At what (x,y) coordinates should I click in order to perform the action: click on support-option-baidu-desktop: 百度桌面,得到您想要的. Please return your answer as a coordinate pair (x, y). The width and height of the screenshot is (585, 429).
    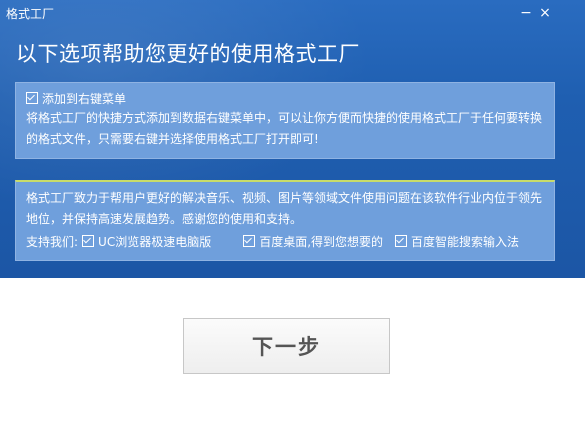
    Looking at the image, I should click on (313, 241).